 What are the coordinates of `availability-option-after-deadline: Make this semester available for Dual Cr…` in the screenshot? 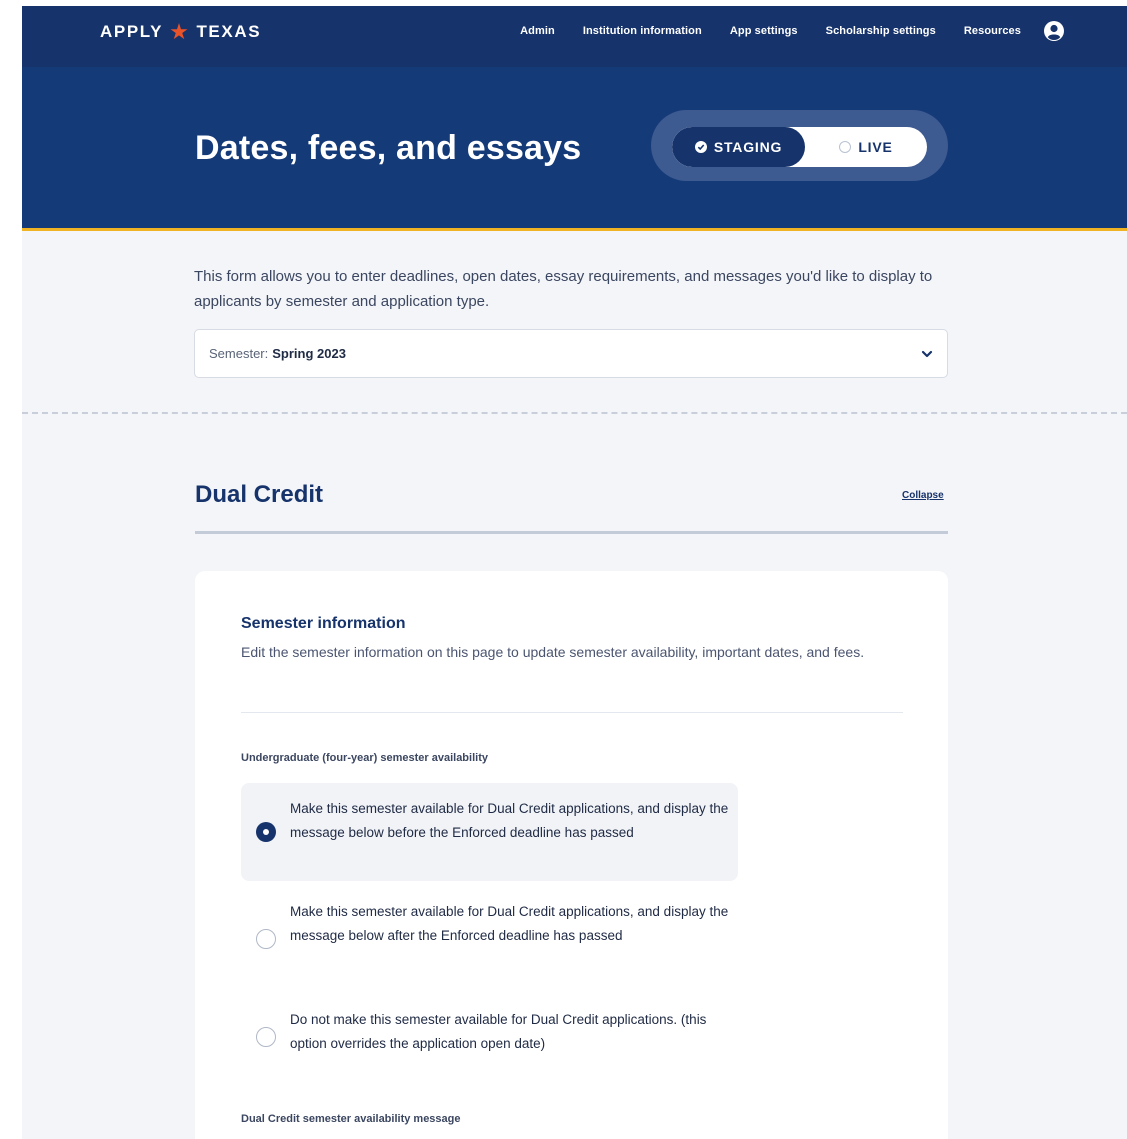 It's located at (489, 934).